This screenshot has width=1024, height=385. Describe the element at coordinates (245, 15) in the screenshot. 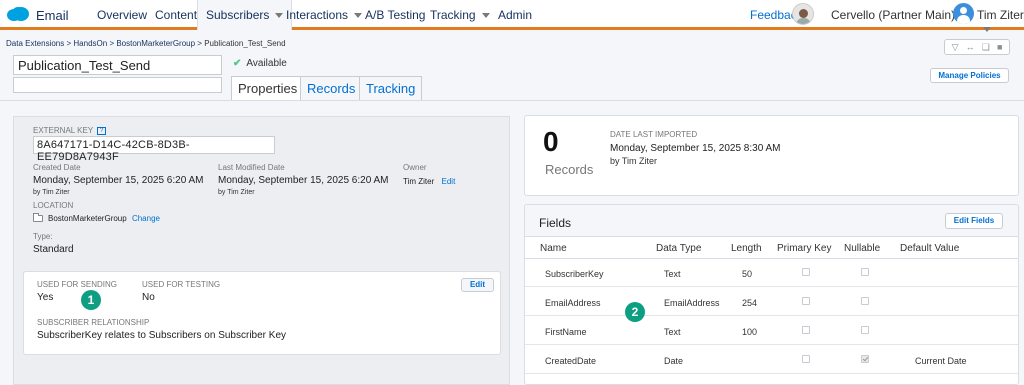

I see `nav-subscribers: Subscribers` at that location.